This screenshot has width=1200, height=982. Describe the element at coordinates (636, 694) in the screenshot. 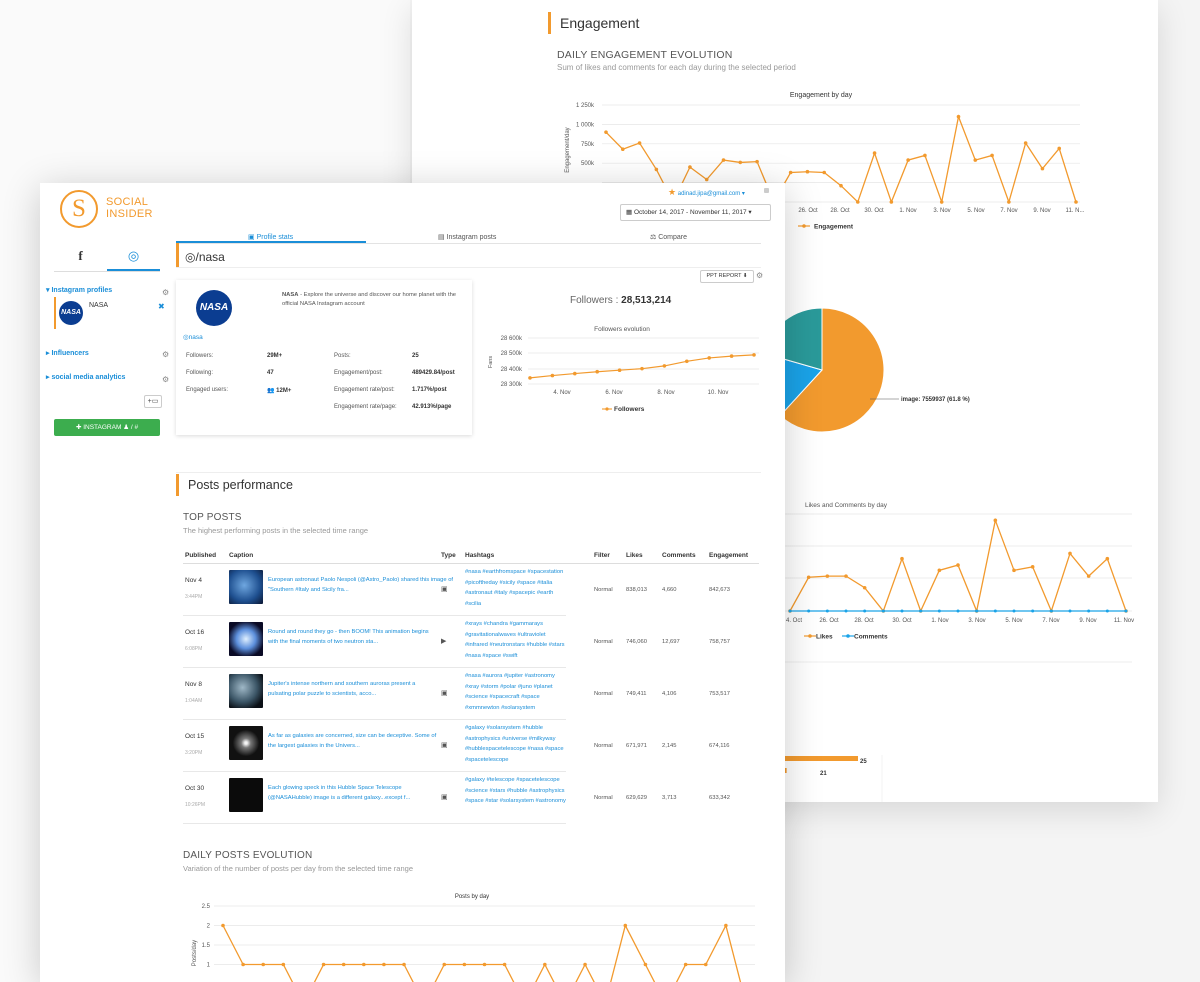

I see `post-likes: 749,411` at that location.